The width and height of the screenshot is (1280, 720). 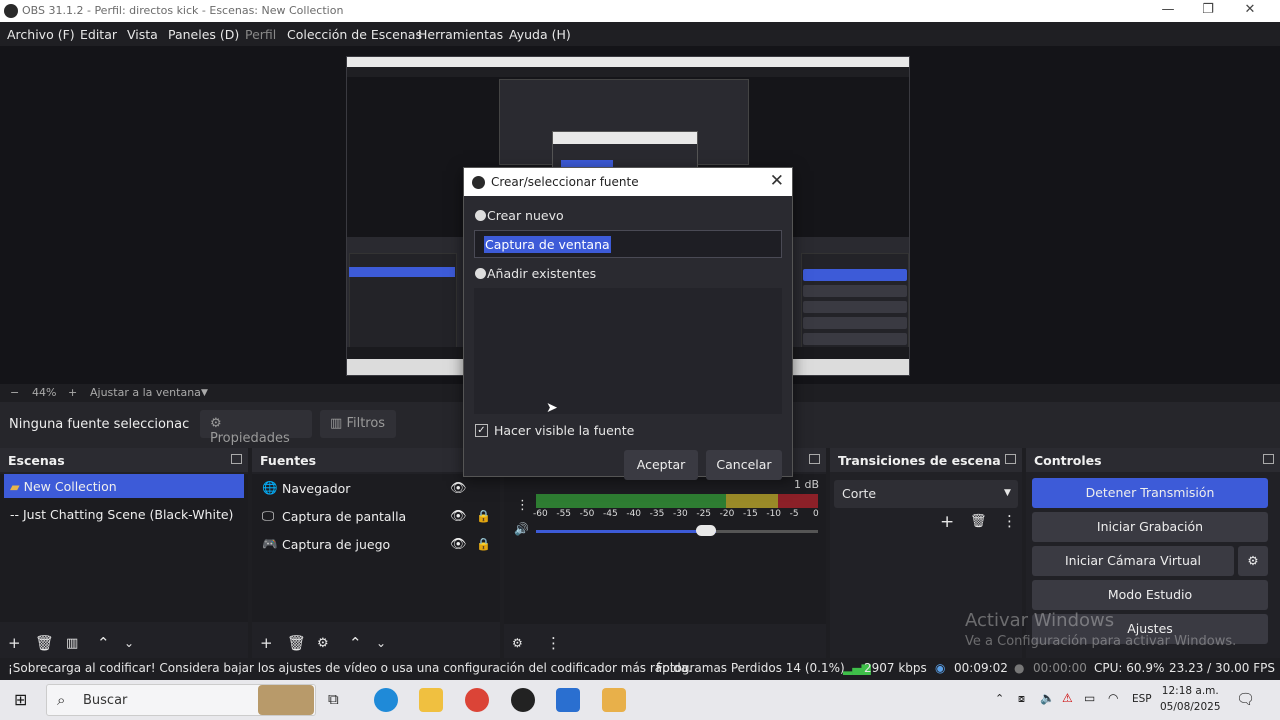 What do you see at coordinates (1007, 493) in the screenshot?
I see `chevron-down-icon: ▼` at bounding box center [1007, 493].